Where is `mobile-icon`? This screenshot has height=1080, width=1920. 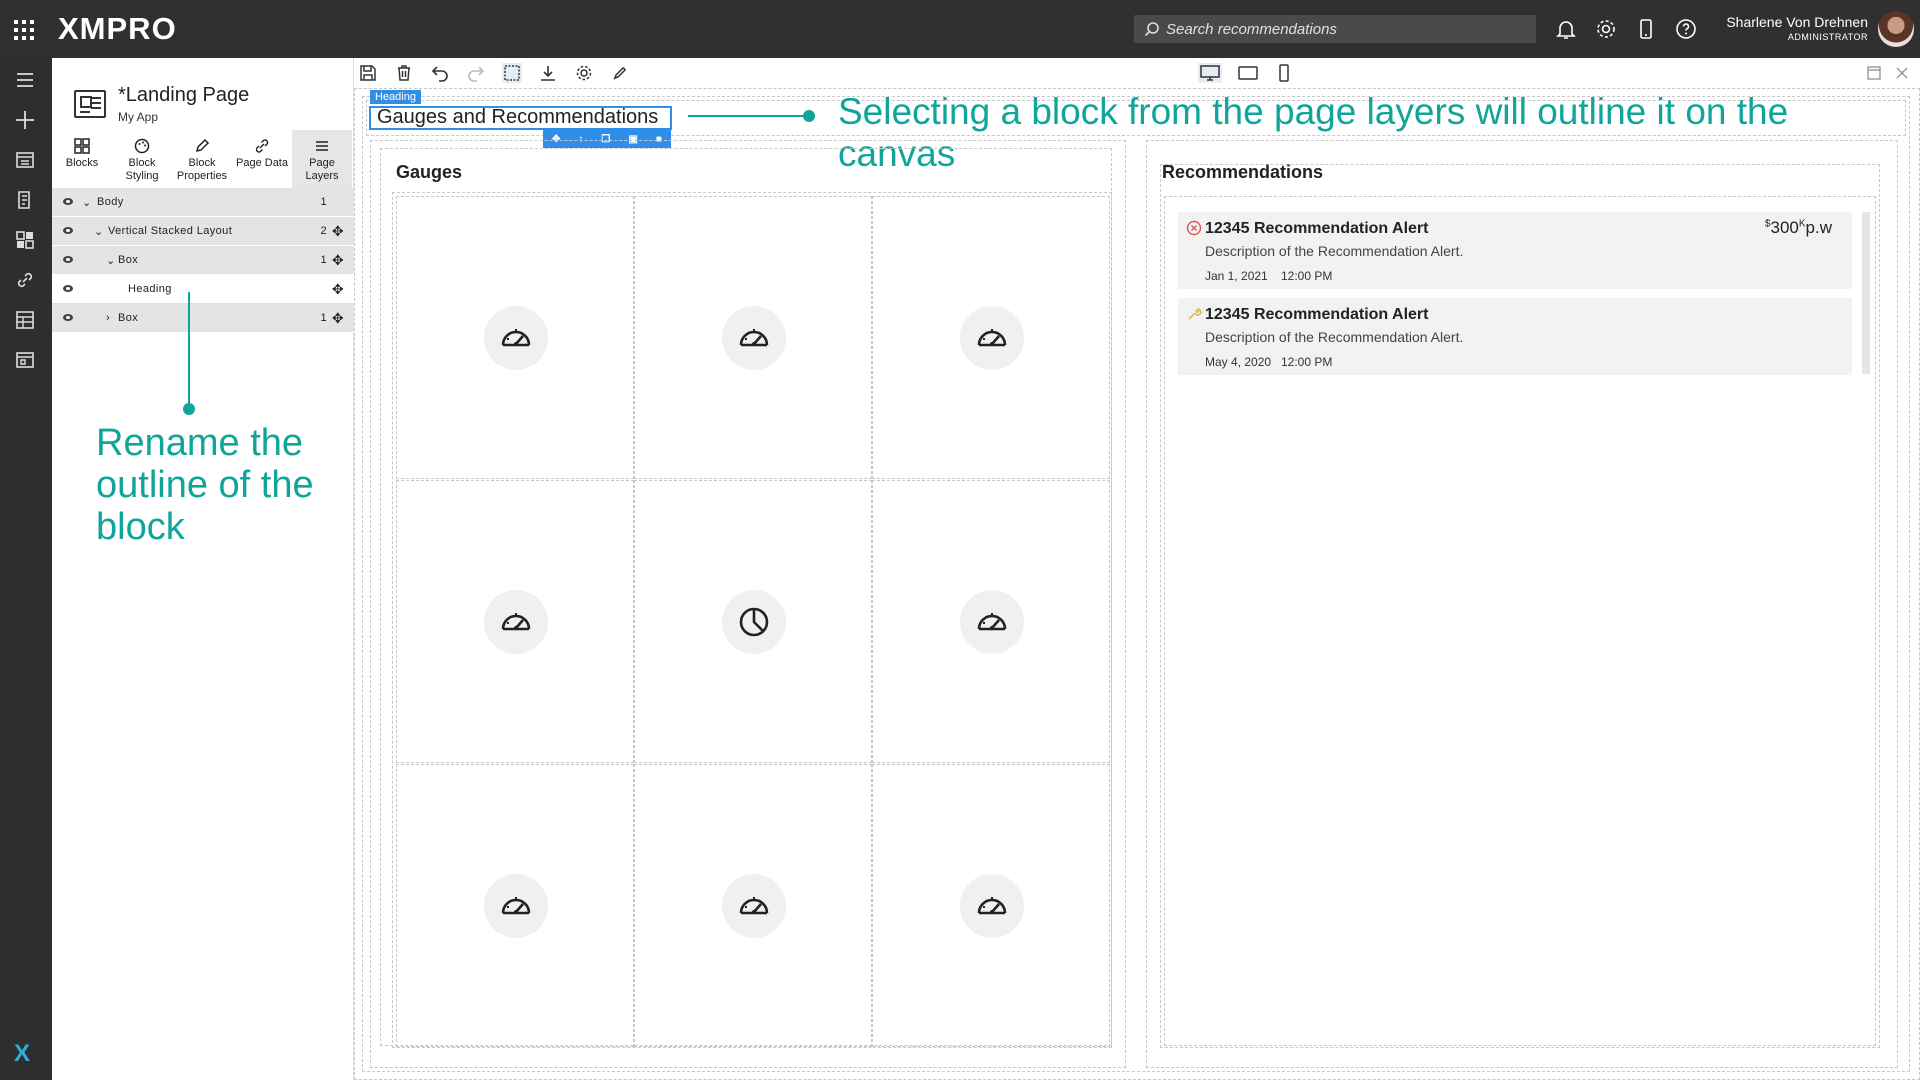 mobile-icon is located at coordinates (1646, 29).